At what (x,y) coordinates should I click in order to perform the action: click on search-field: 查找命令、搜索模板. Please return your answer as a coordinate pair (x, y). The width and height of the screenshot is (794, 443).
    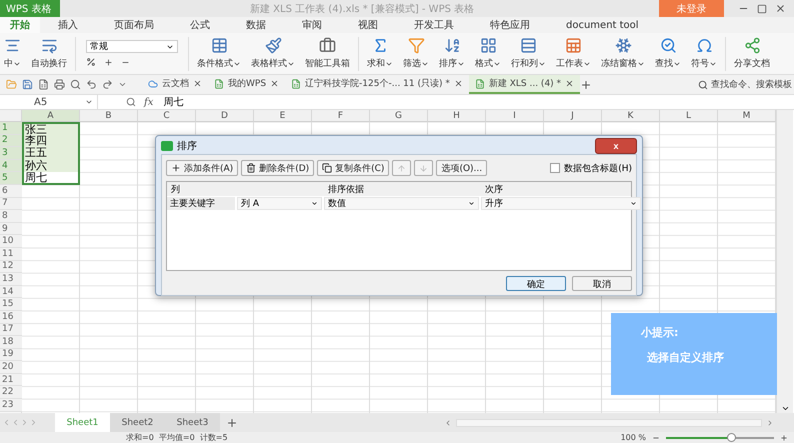
    Looking at the image, I should click on (746, 84).